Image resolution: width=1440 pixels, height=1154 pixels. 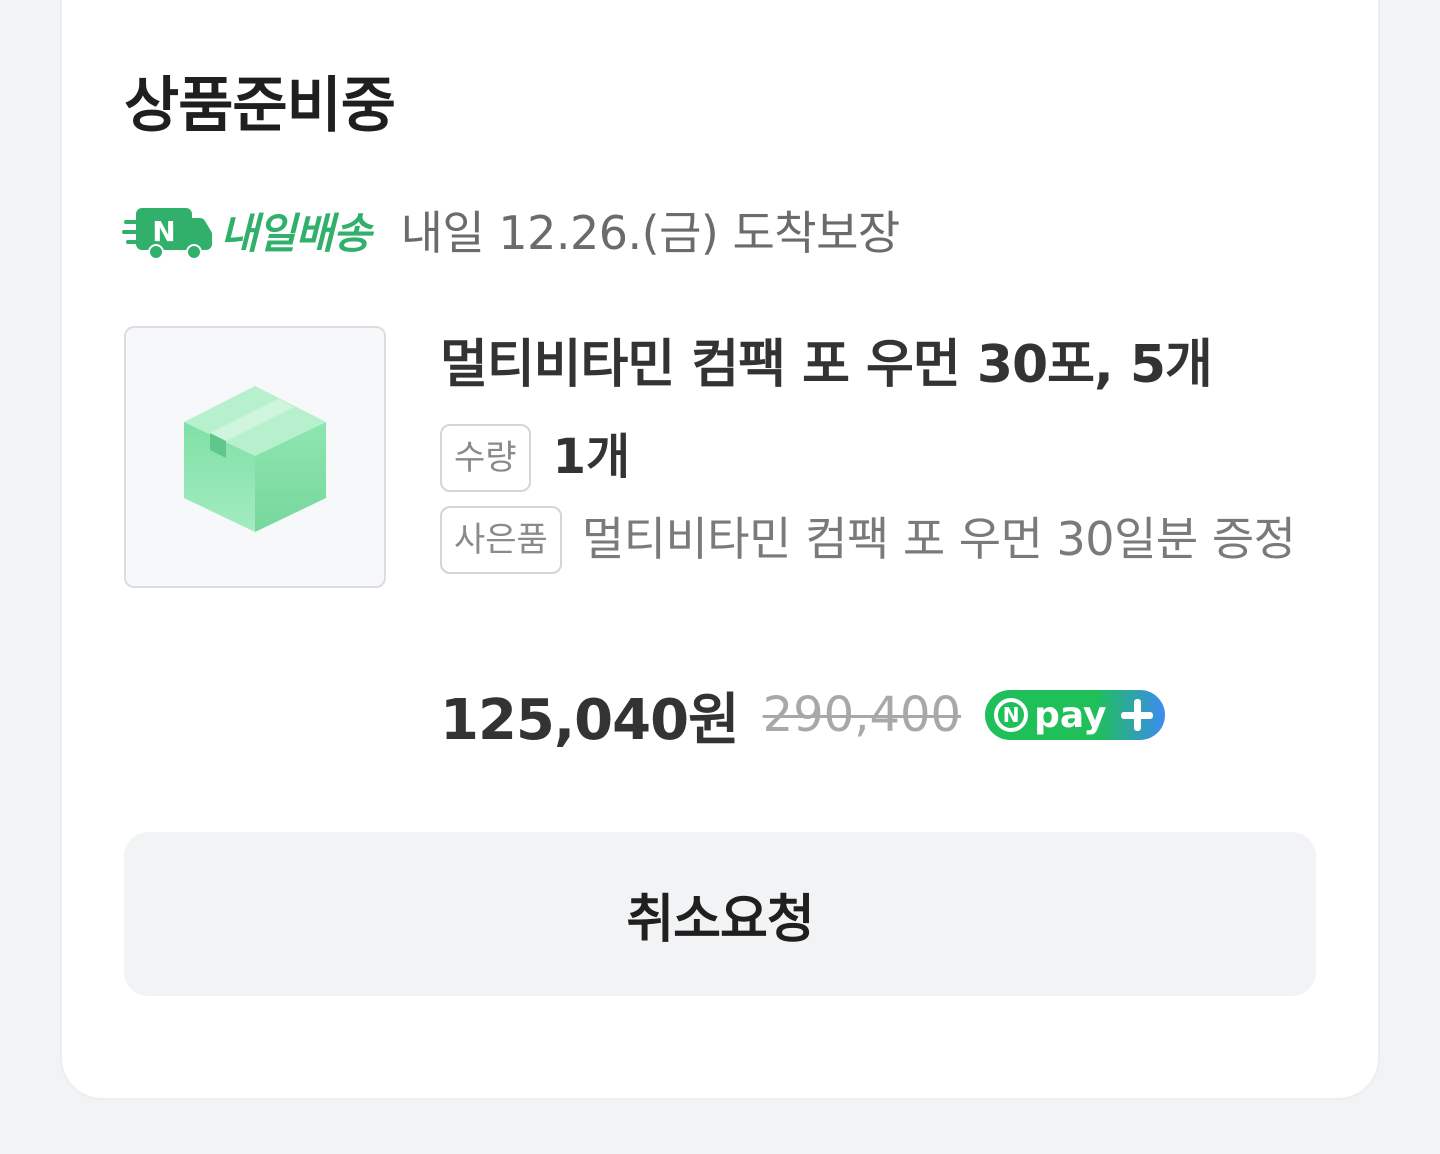 What do you see at coordinates (296, 233) in the screenshot?
I see `delivery-brand-label: 내일배송` at bounding box center [296, 233].